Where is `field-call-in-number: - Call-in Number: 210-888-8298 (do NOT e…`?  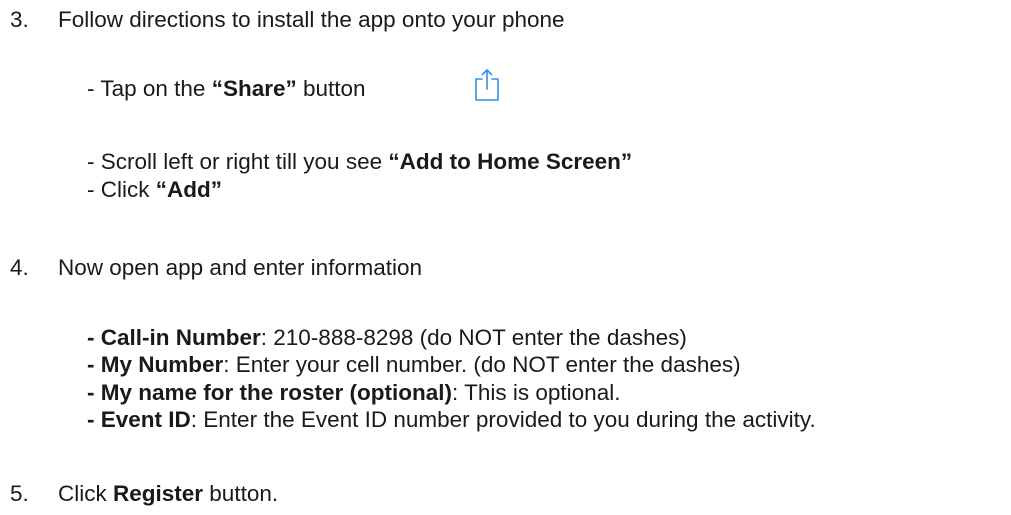 field-call-in-number: - Call-in Number: 210-888-8298 (do NOT e… is located at coordinates (387, 337).